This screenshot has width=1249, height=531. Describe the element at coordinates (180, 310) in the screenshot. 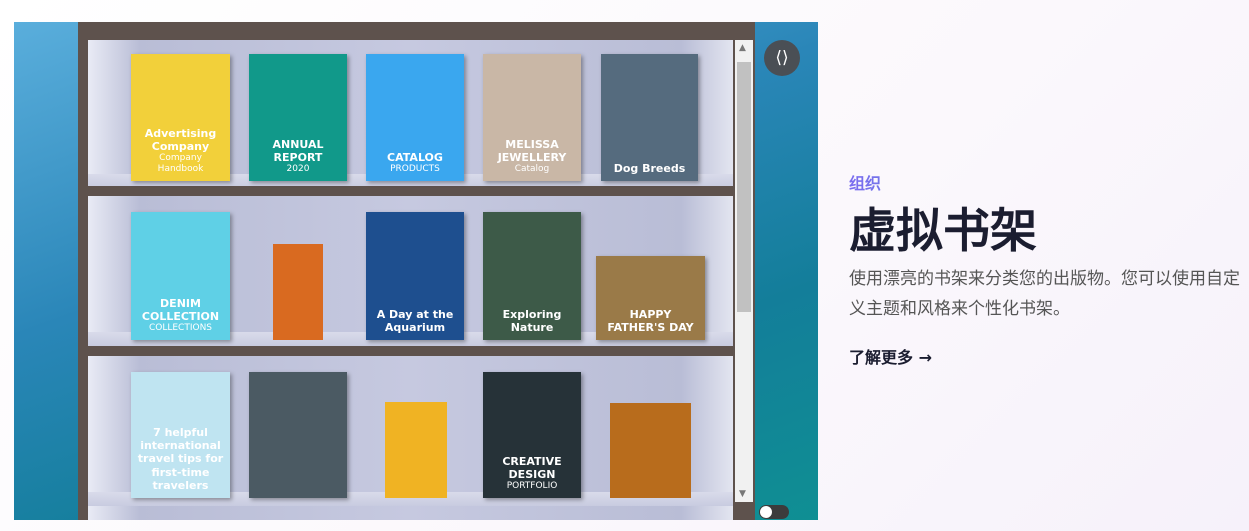

I see `book-title: DENIM COLLECTION` at that location.